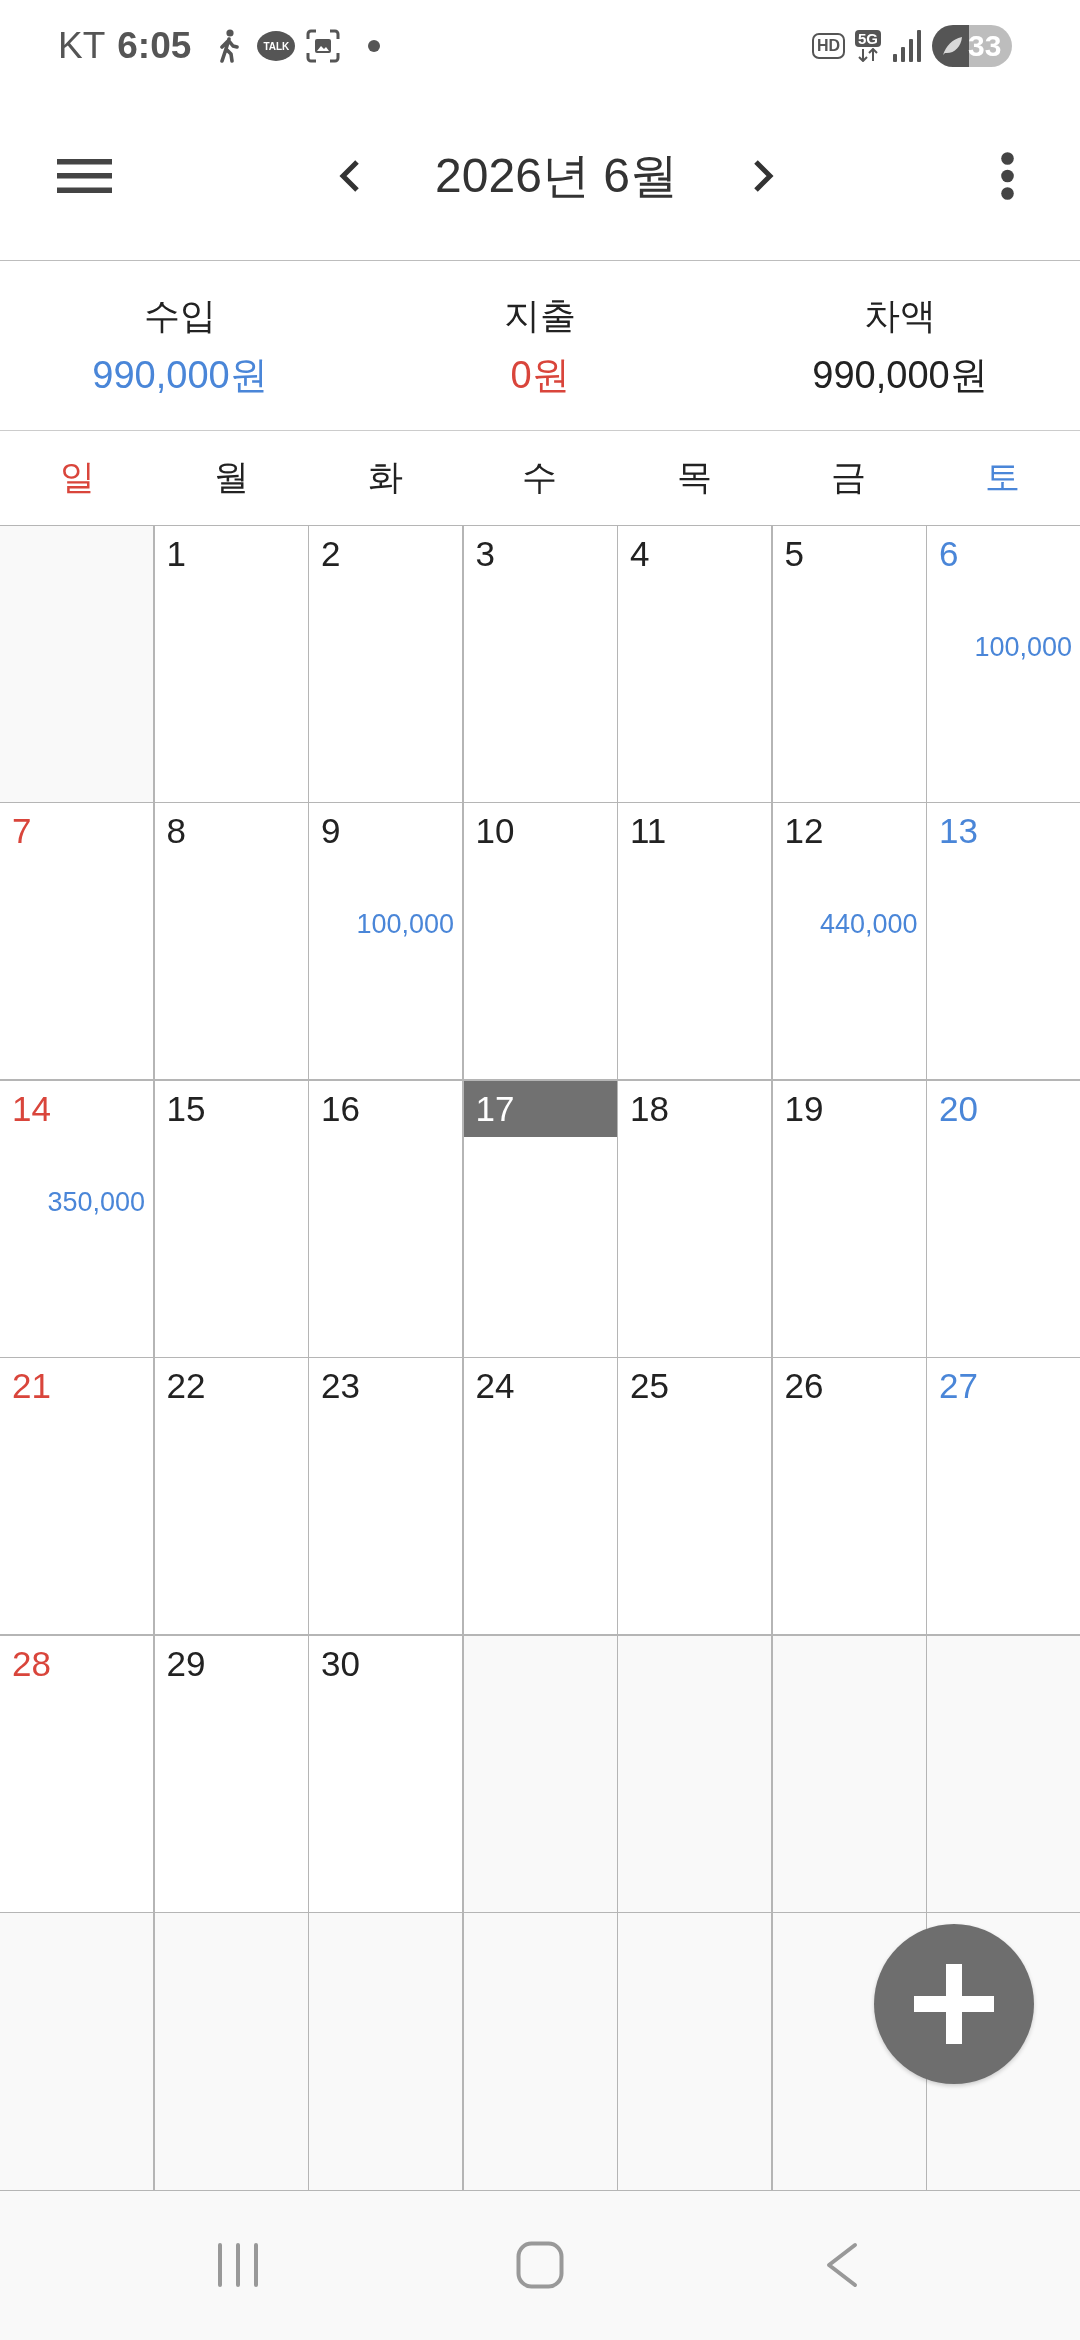 The width and height of the screenshot is (1080, 2340). Describe the element at coordinates (495, 1108) in the screenshot. I see `day-number: 17` at that location.